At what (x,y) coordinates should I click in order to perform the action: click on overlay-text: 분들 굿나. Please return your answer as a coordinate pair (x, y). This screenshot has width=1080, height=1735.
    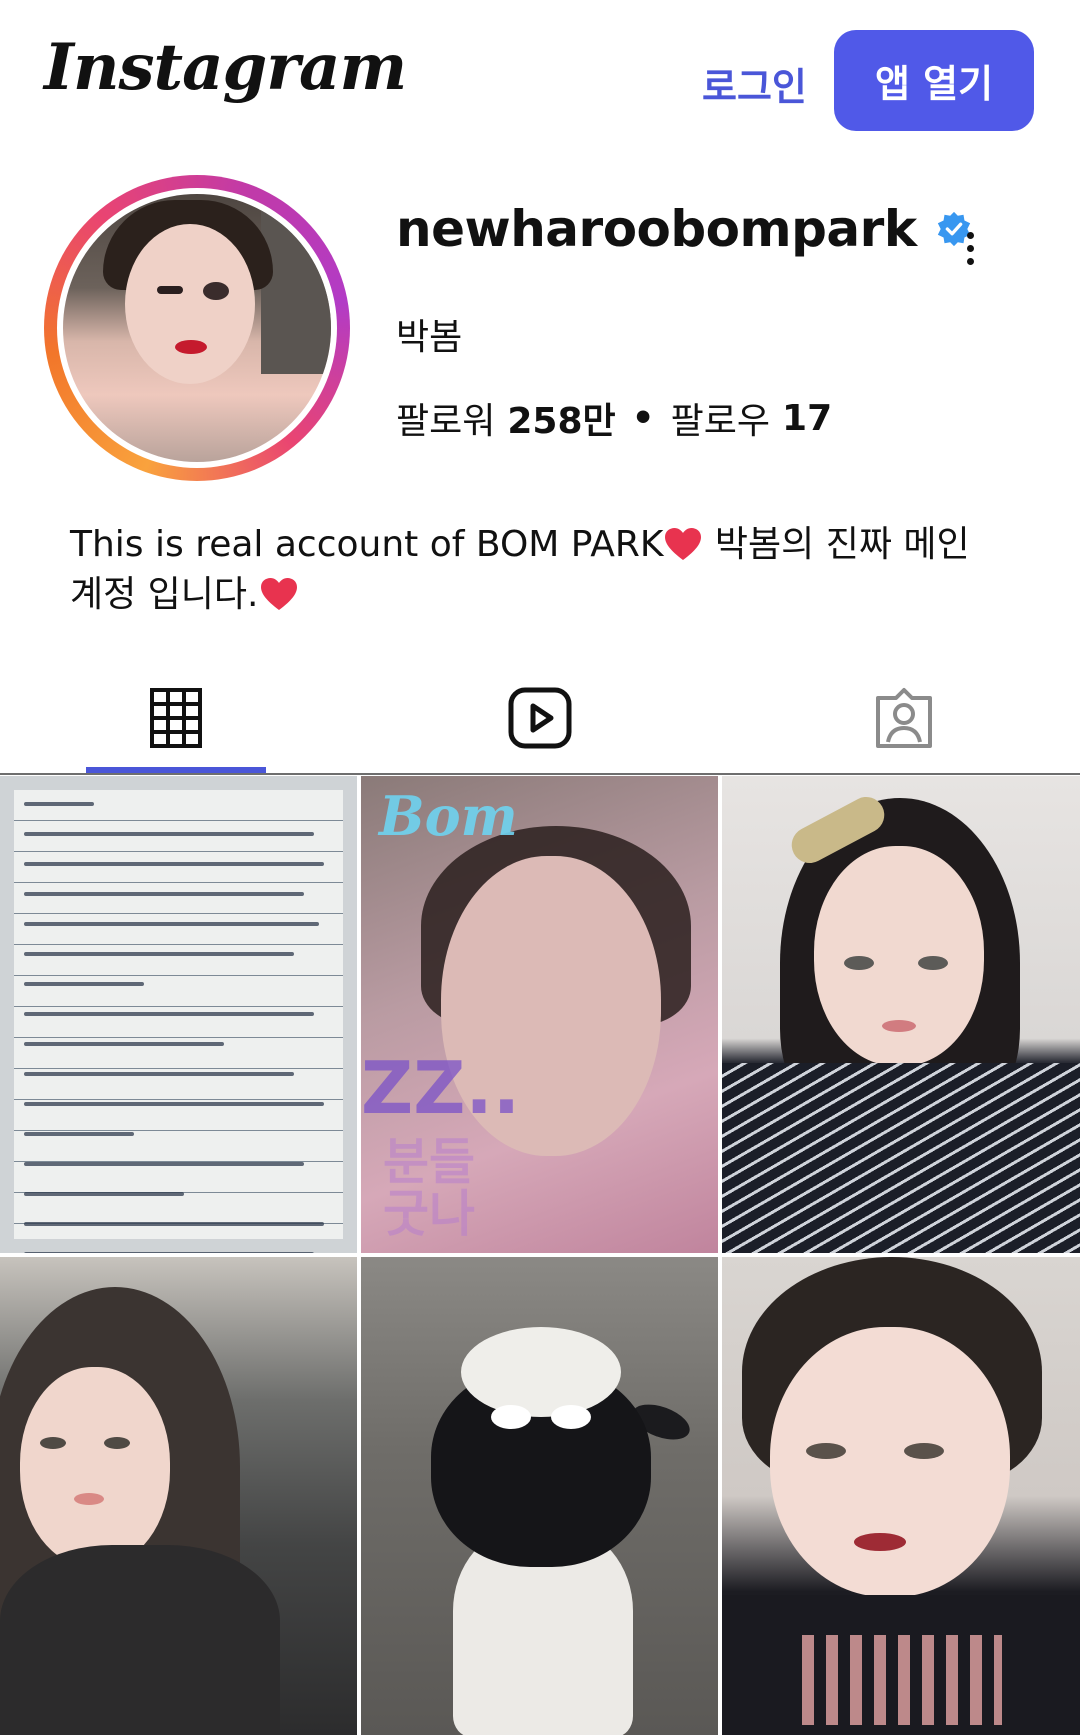
    Looking at the image, I should click on (429, 1188).